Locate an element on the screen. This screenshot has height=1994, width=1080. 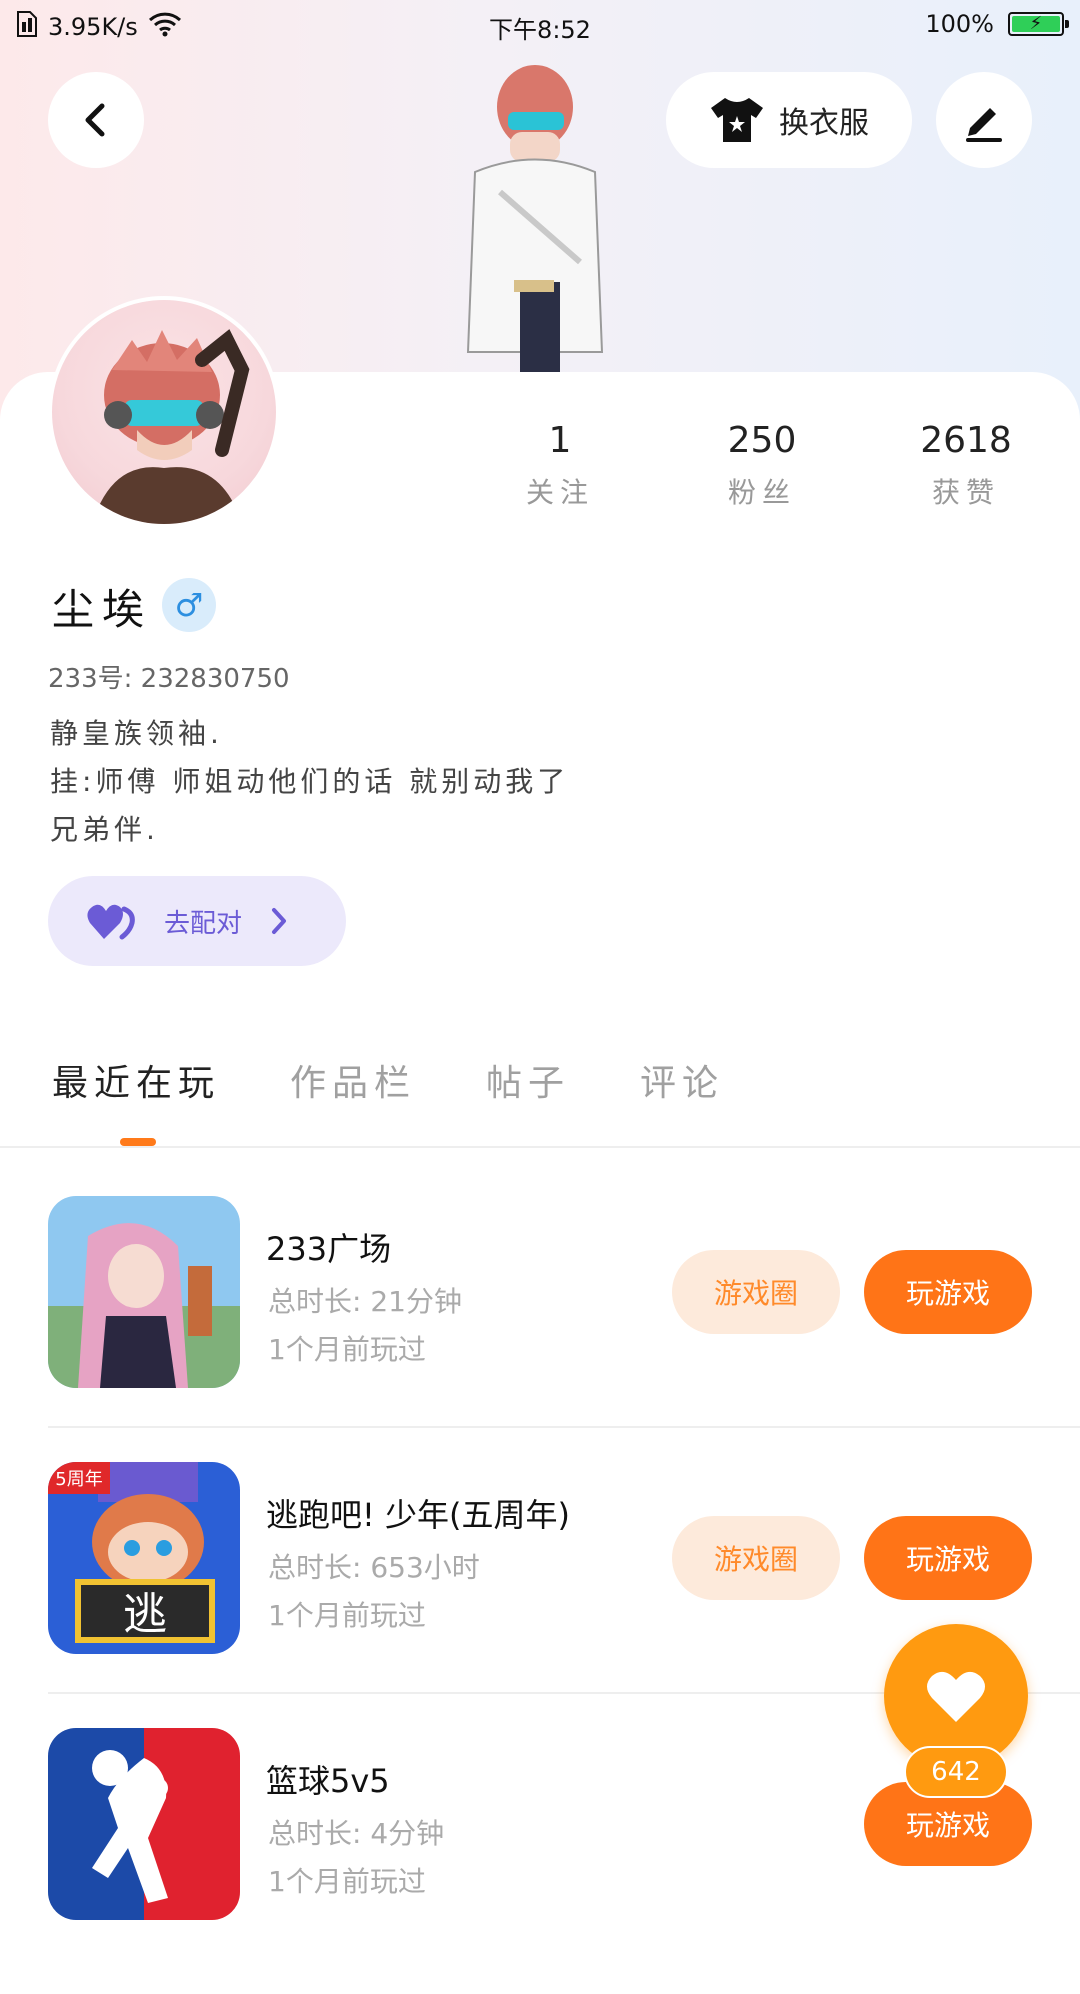
game-duration: 总时长: 21分钟 is located at coordinates (365, 1301).